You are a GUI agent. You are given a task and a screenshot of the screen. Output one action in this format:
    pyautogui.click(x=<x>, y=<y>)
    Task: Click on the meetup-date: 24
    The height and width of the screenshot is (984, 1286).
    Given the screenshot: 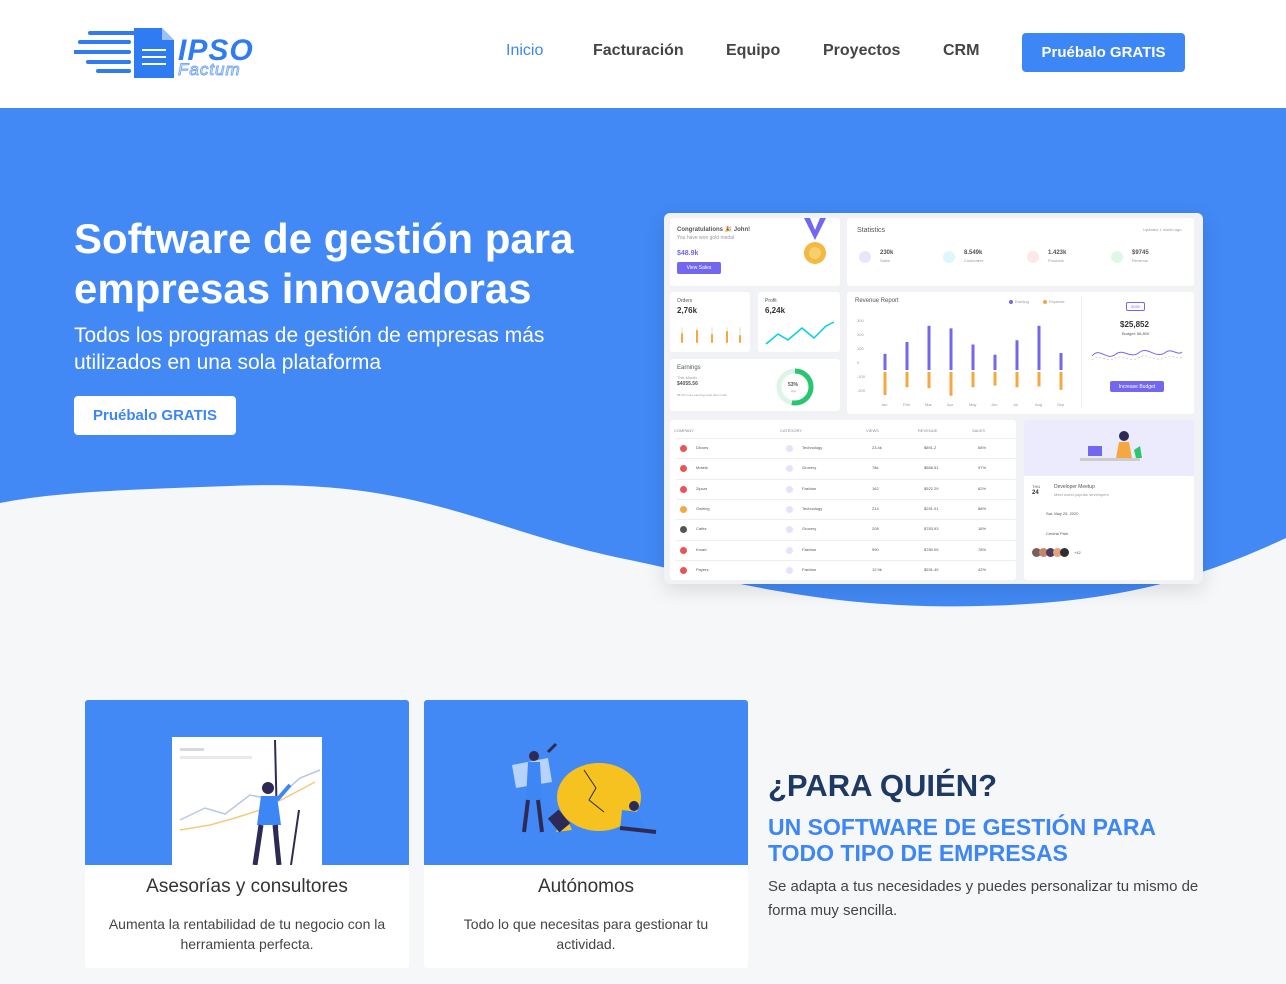 What is the action you would take?
    pyautogui.click(x=1035, y=493)
    